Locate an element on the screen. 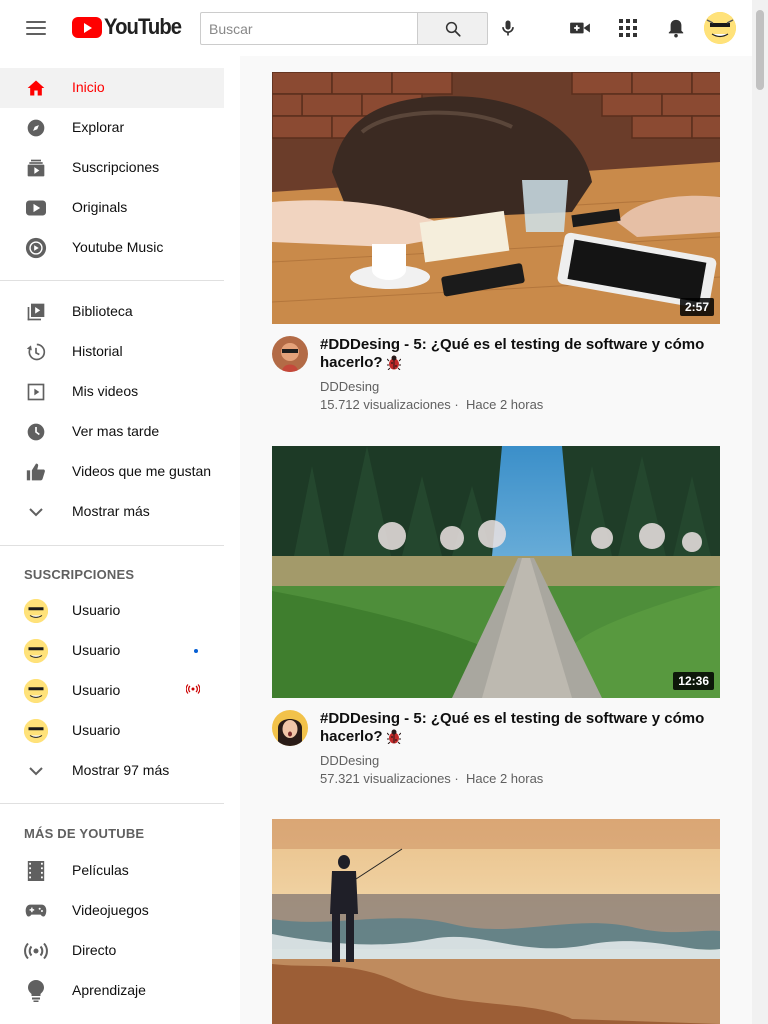 The width and height of the screenshot is (768, 1024). sidebar-item-biblioteca: Biblioteca is located at coordinates (112, 312).